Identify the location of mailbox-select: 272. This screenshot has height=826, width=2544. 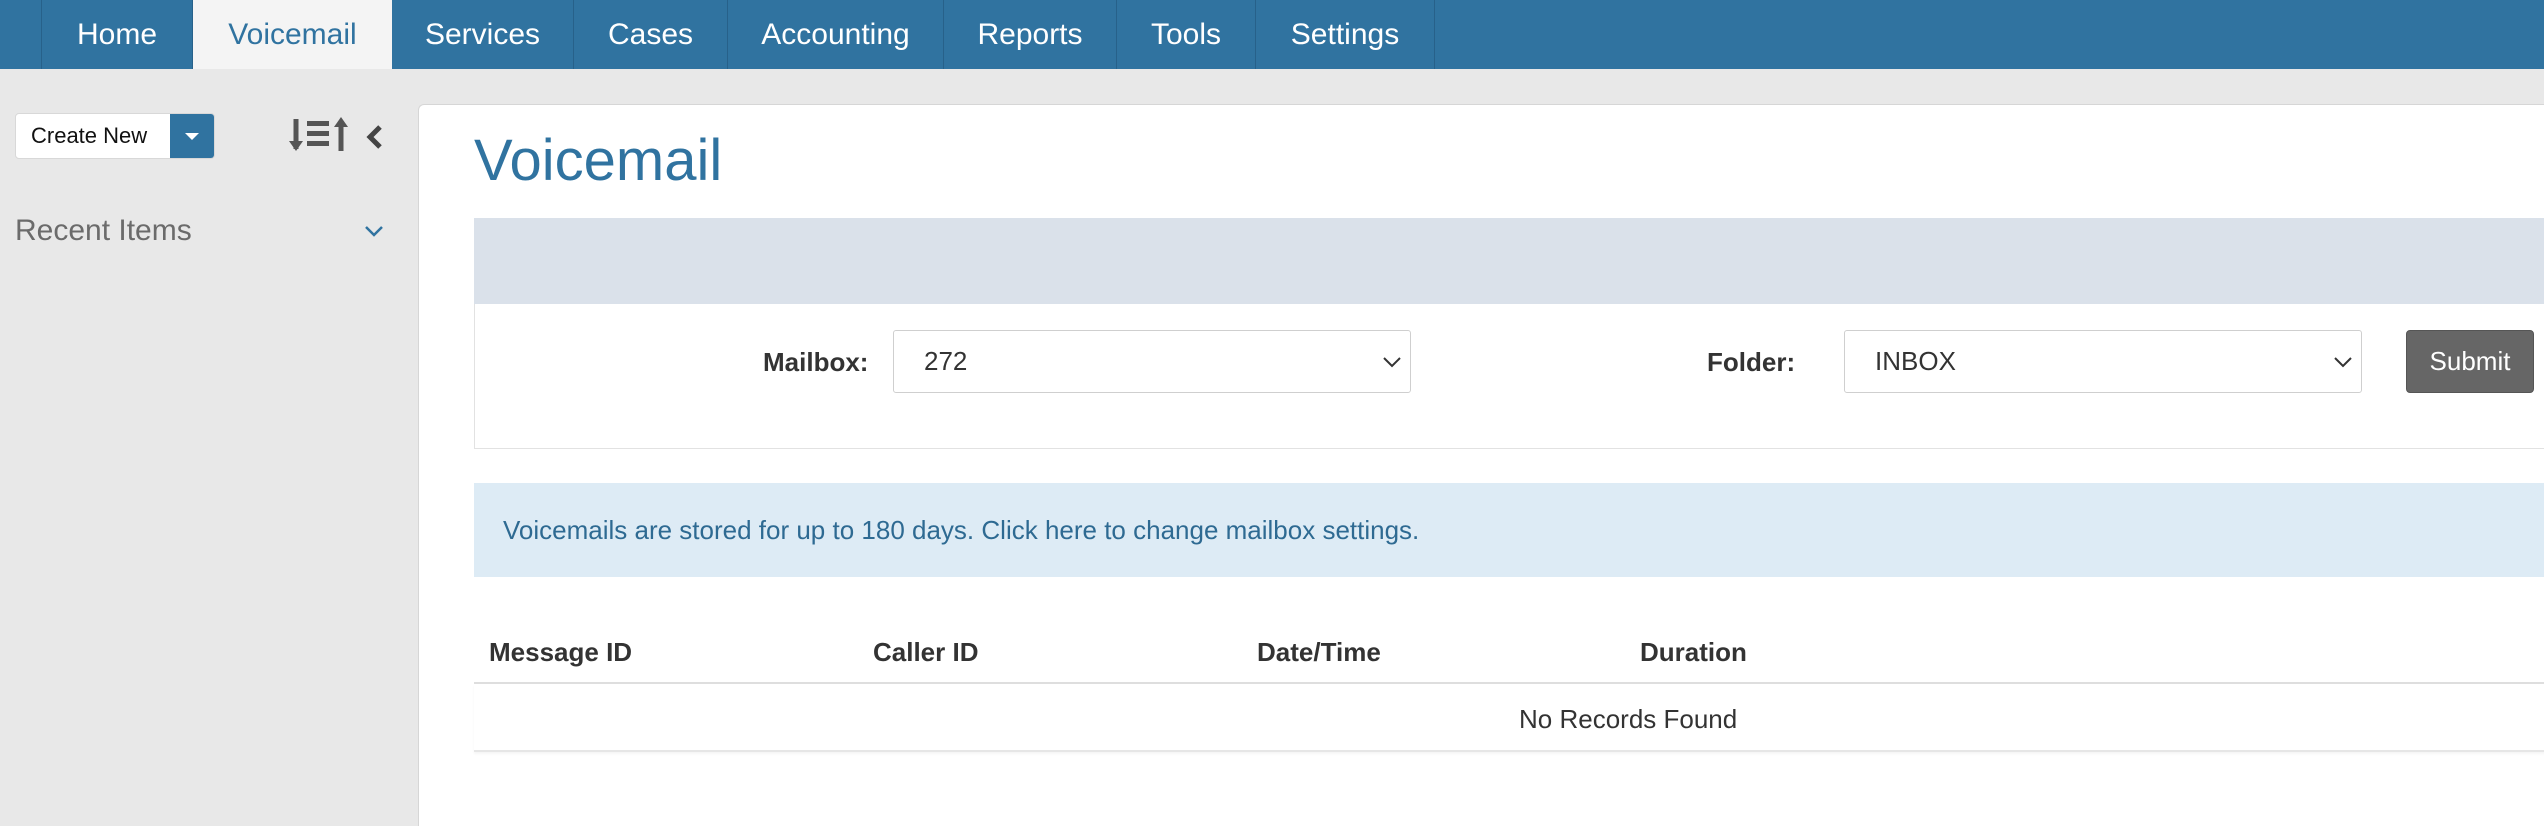
(1152, 361).